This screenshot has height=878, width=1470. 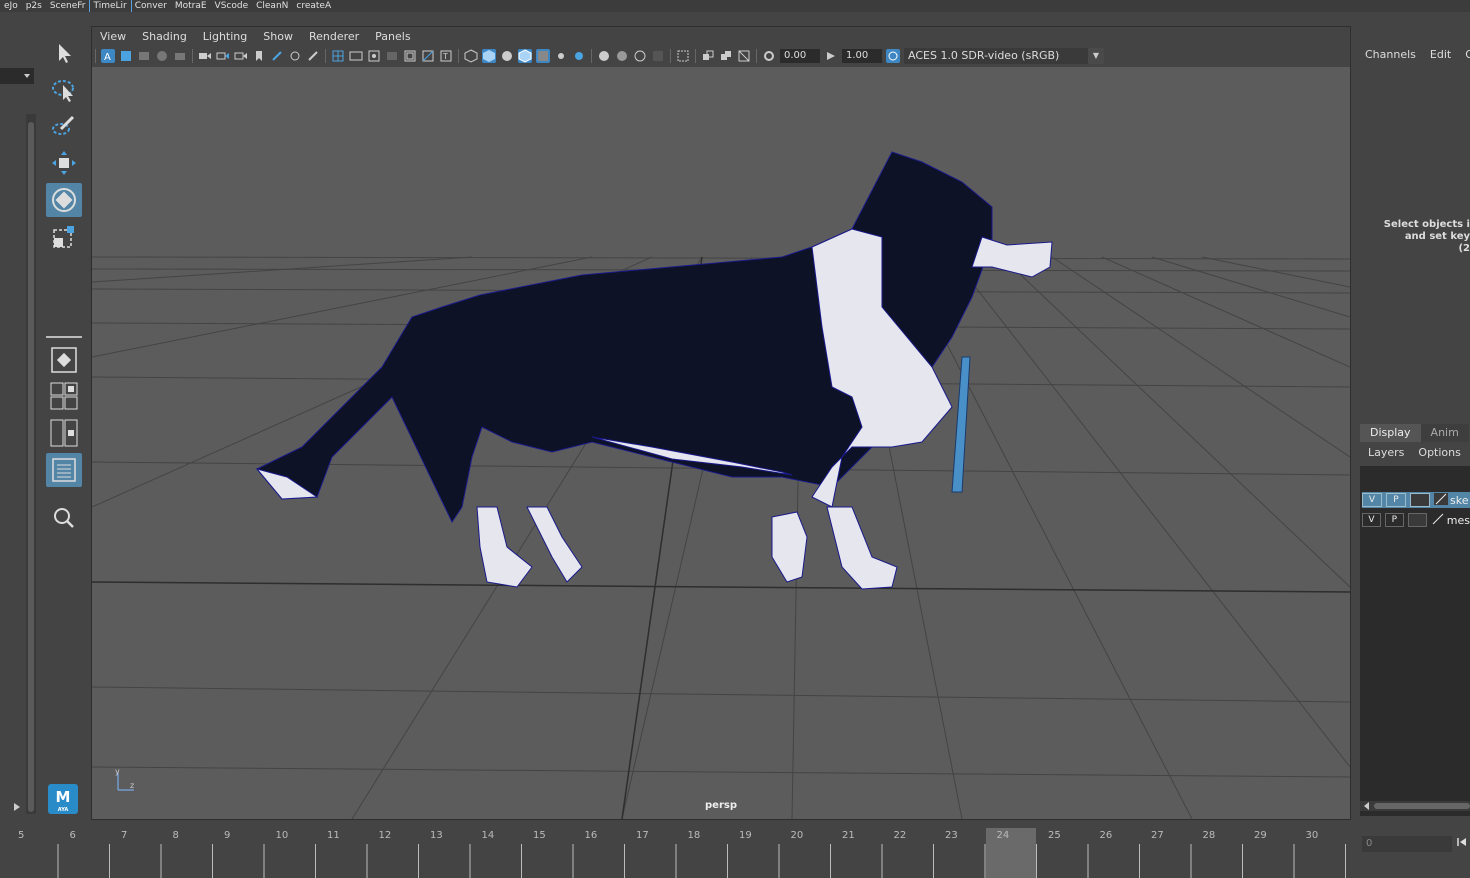 What do you see at coordinates (64, 518) in the screenshot?
I see `search-icon` at bounding box center [64, 518].